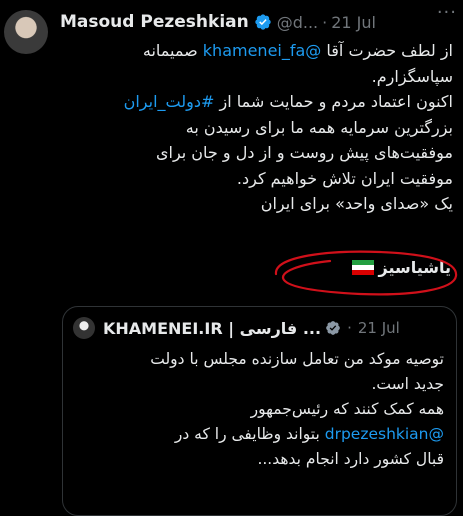 This screenshot has width=463, height=516. I want to click on author-avatar, so click(26, 32).